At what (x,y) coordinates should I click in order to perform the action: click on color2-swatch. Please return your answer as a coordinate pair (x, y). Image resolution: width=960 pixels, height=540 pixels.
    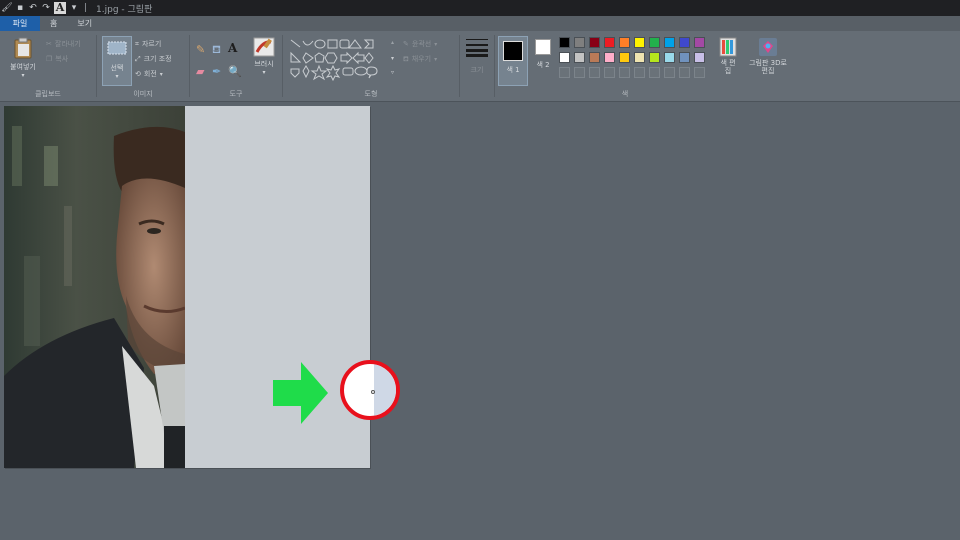
    Looking at the image, I should click on (543, 47).